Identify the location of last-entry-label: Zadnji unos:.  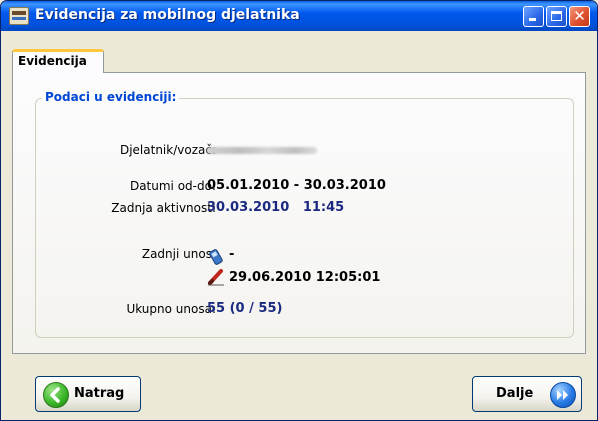
(178, 254).